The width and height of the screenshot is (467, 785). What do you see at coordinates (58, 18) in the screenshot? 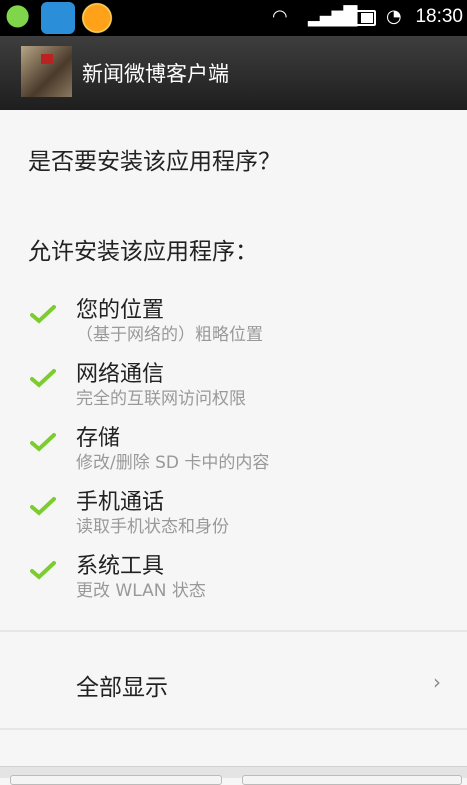
I see `cloud-app-icon` at bounding box center [58, 18].